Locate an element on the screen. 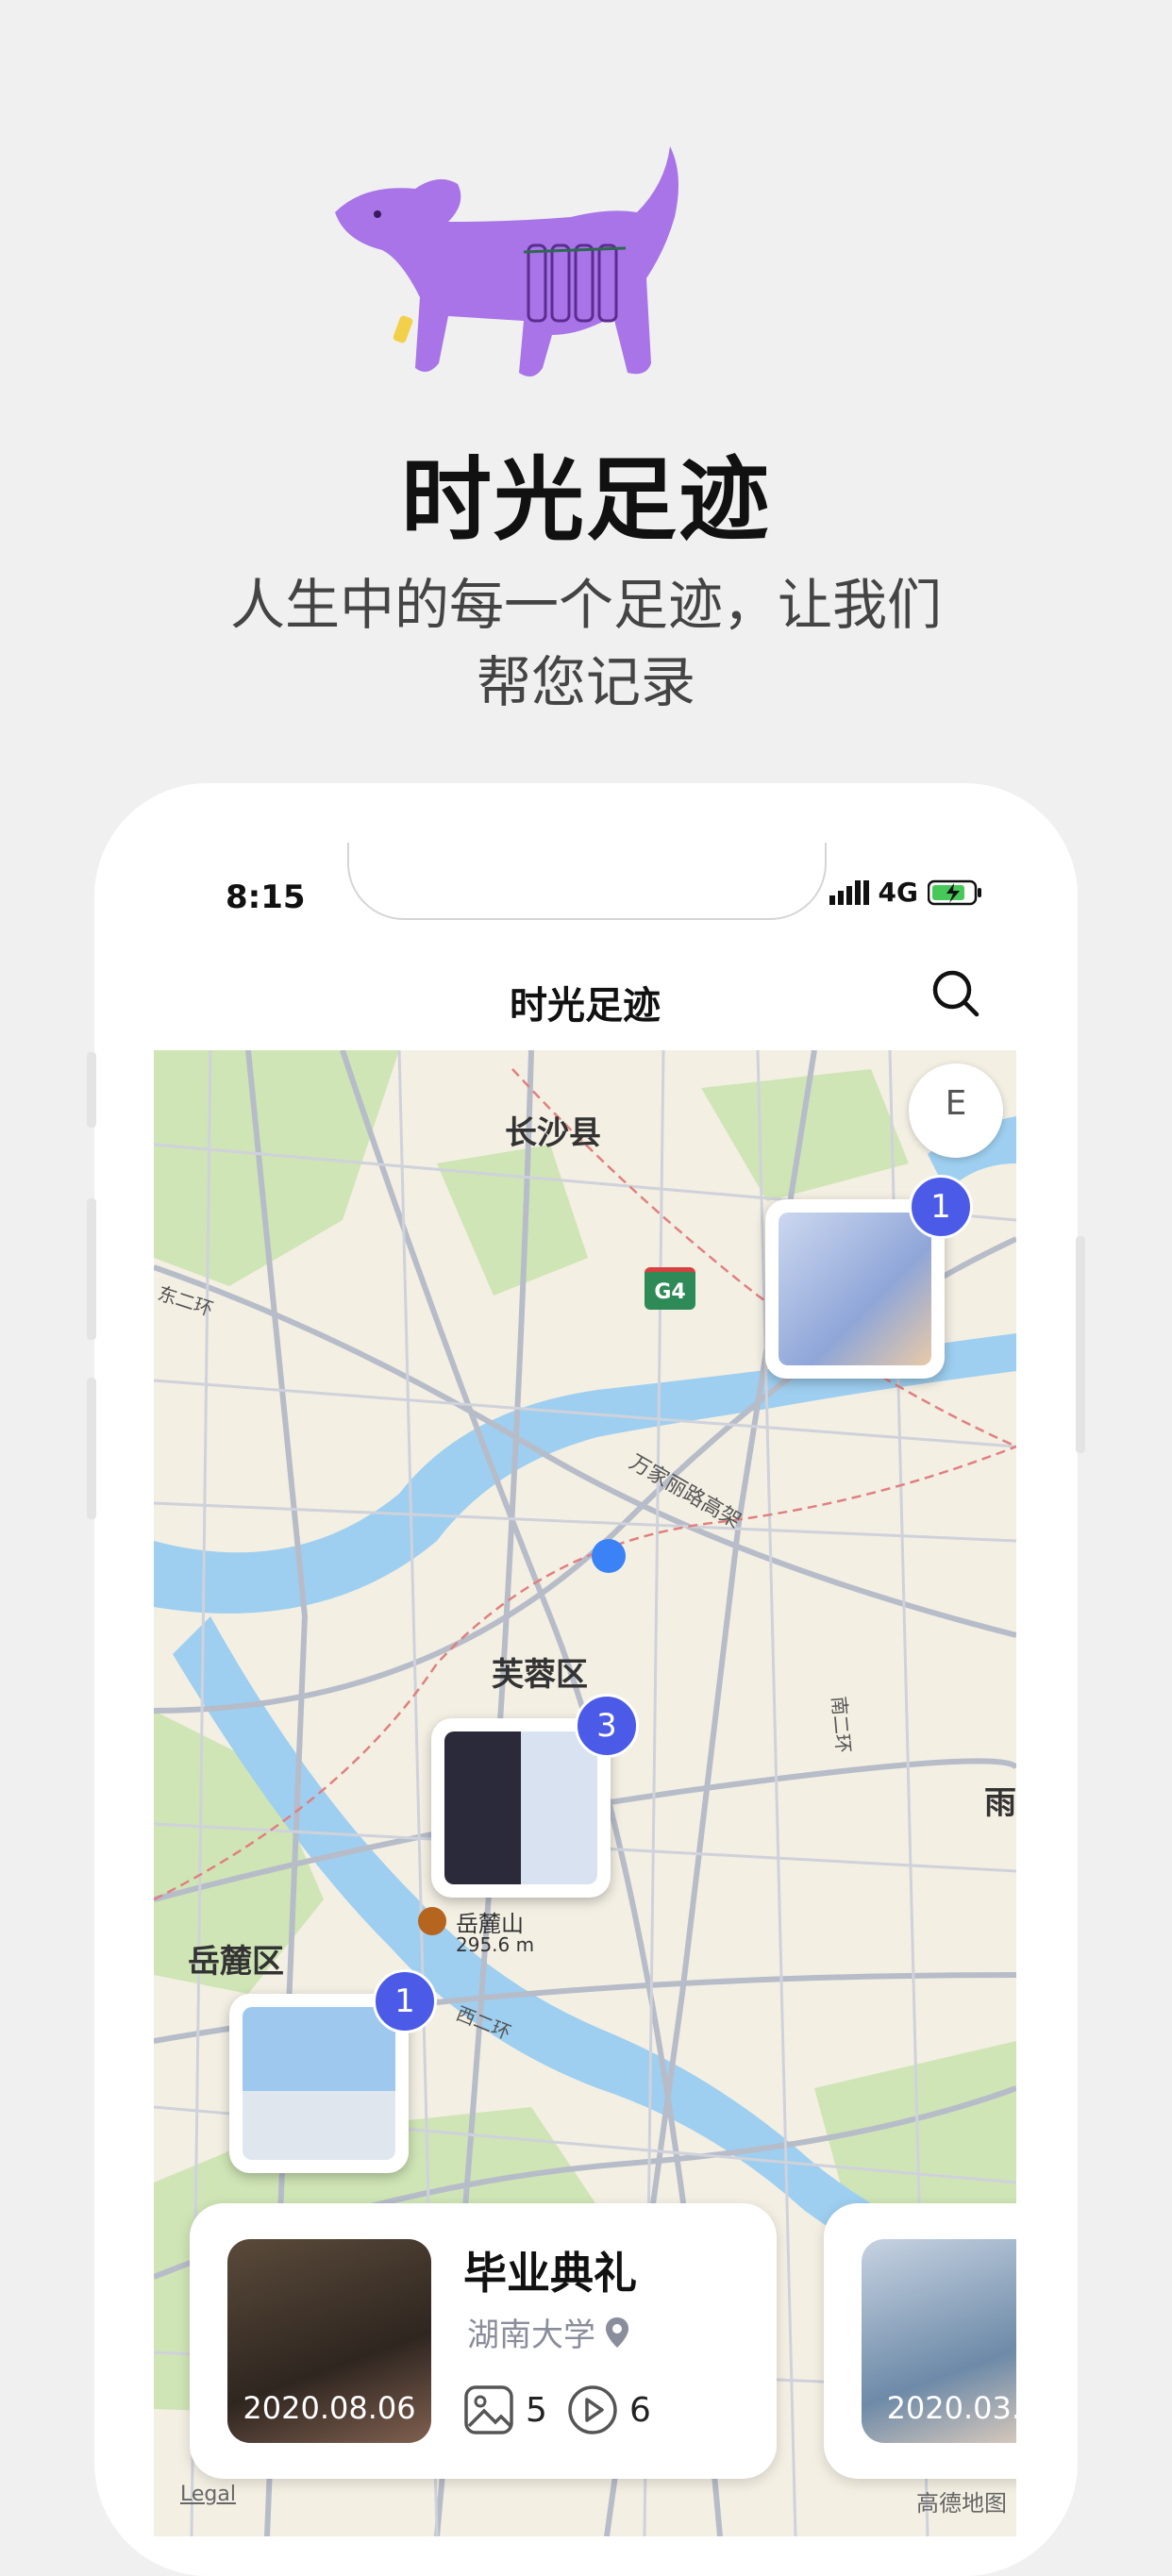 The image size is (1172, 2576). highway-shield: G4 is located at coordinates (670, 1288).